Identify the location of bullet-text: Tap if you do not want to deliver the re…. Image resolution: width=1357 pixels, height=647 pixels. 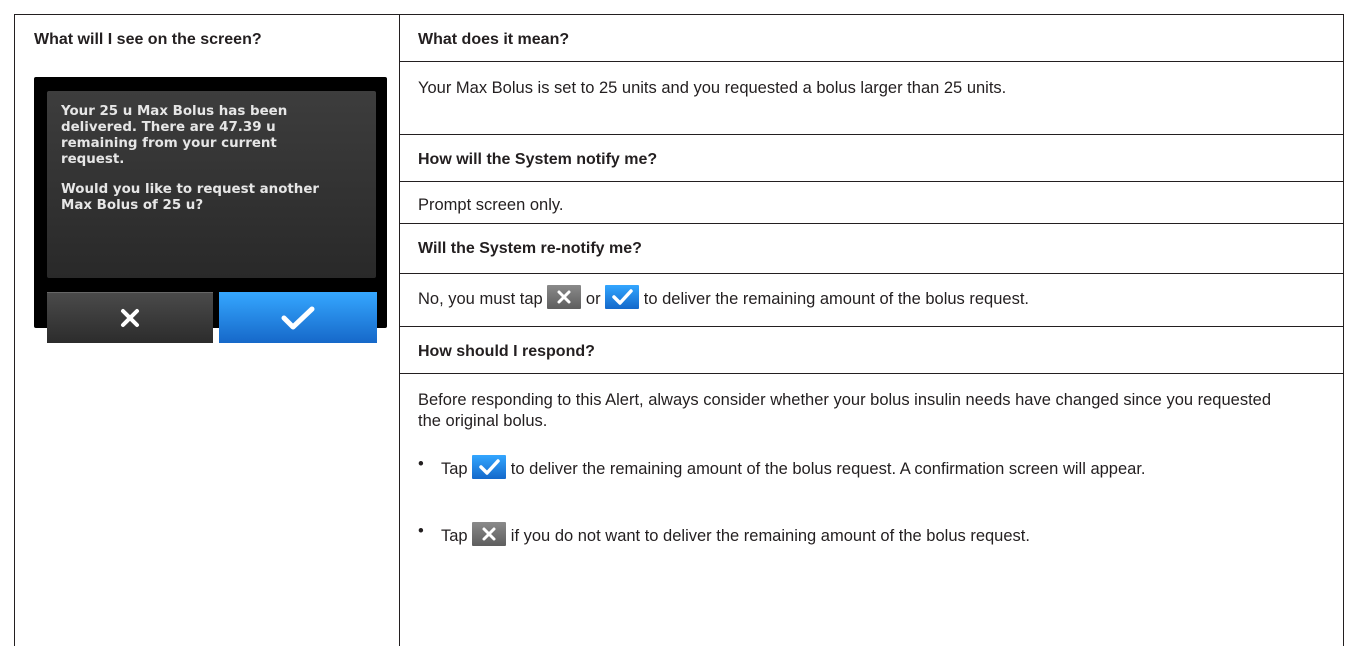
(871, 534).